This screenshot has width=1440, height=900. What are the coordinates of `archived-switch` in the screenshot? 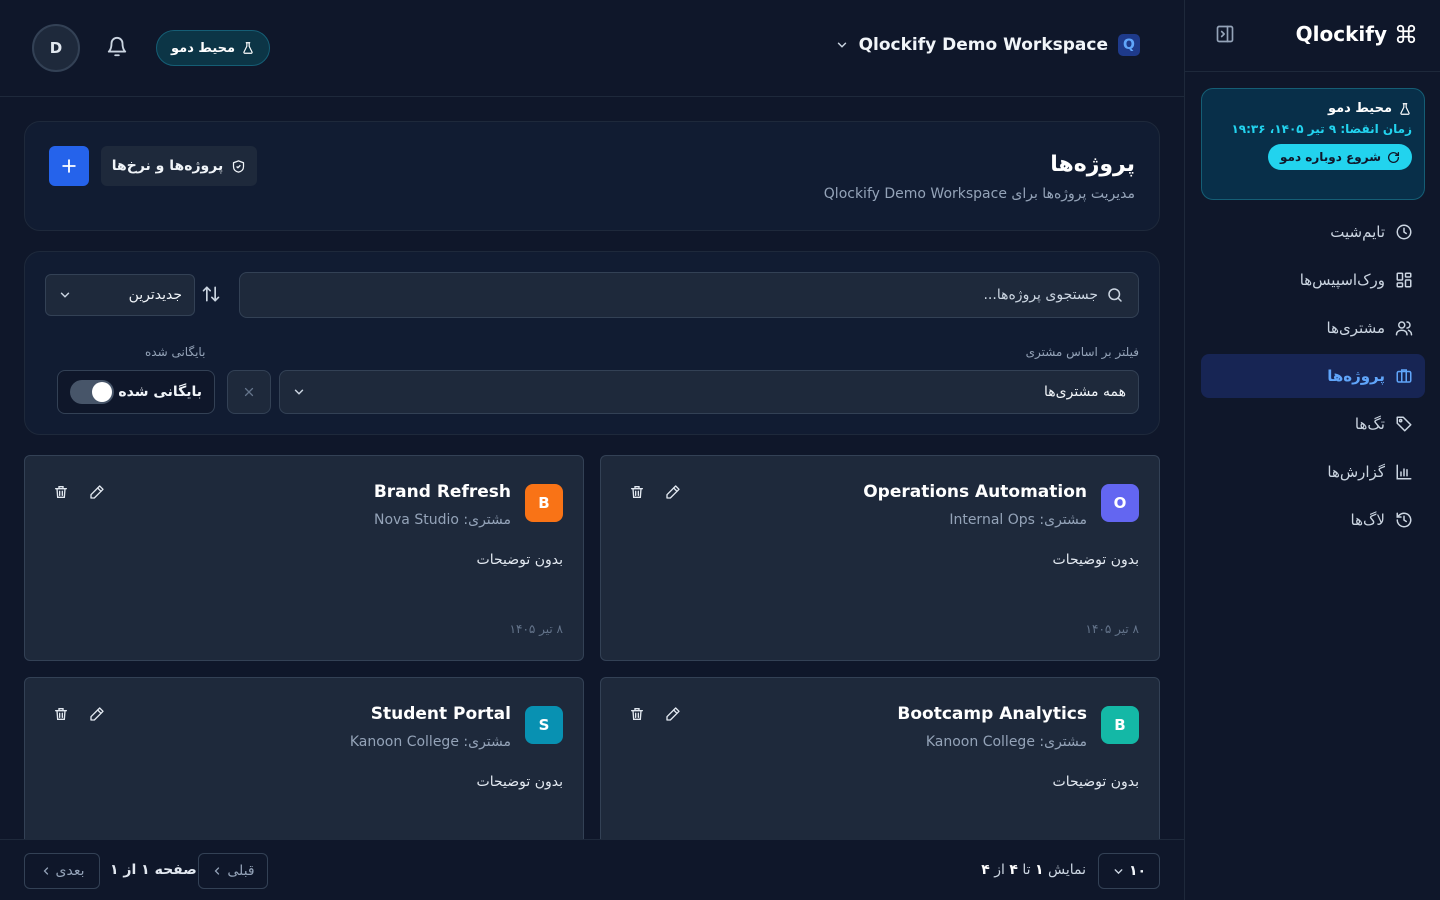 It's located at (92, 392).